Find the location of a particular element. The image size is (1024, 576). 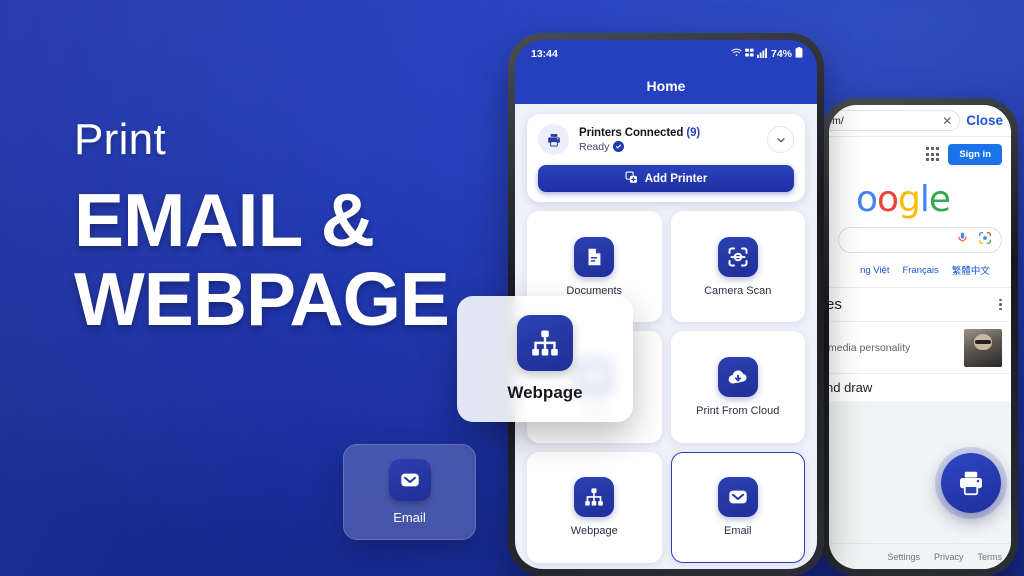

news-section-title: es is located at coordinates (835, 304).